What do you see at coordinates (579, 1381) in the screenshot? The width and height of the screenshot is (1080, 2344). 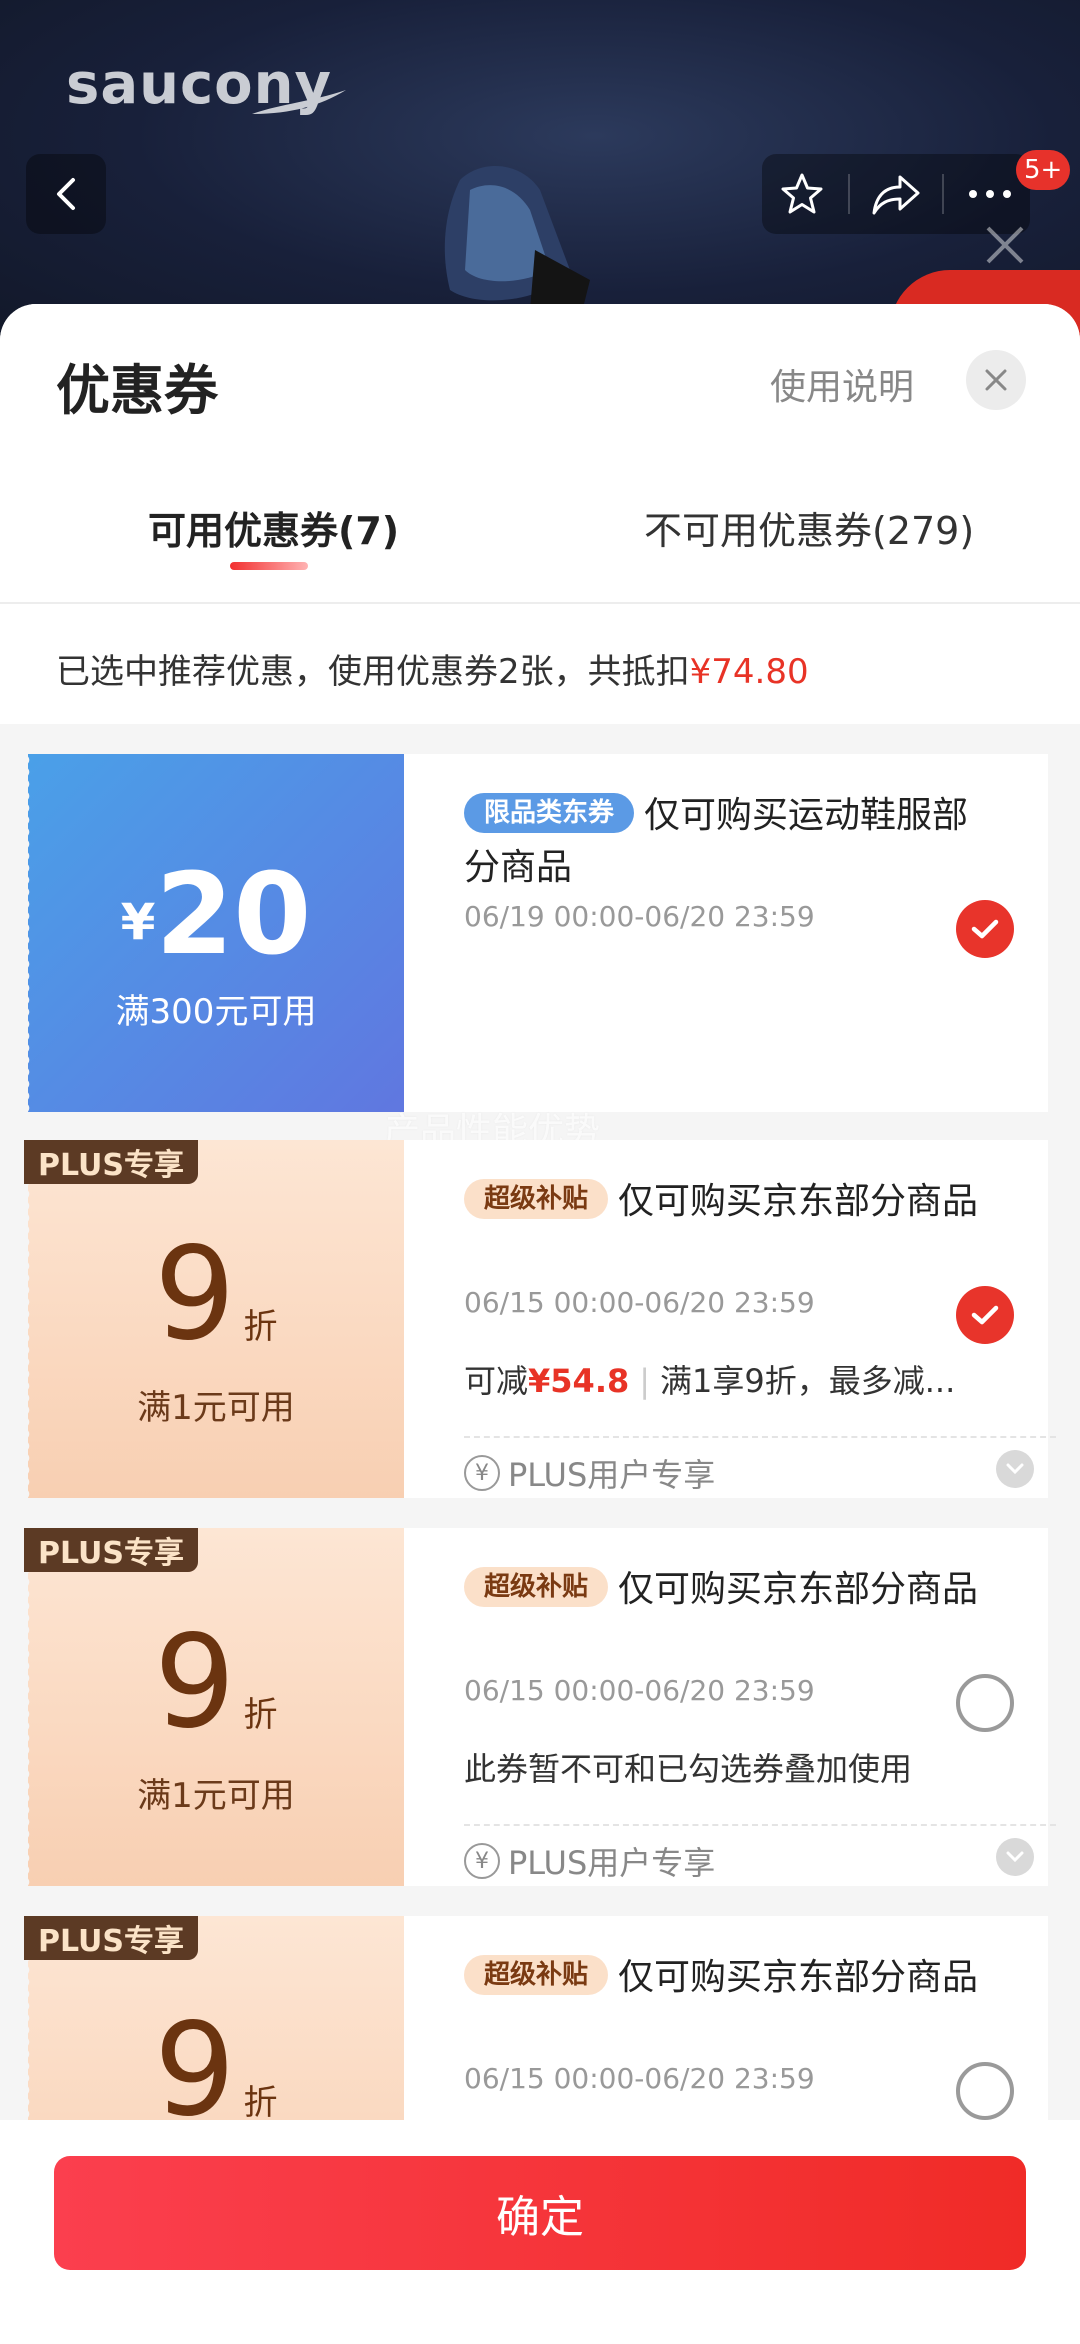 I see `note-amount: ¥54.8` at bounding box center [579, 1381].